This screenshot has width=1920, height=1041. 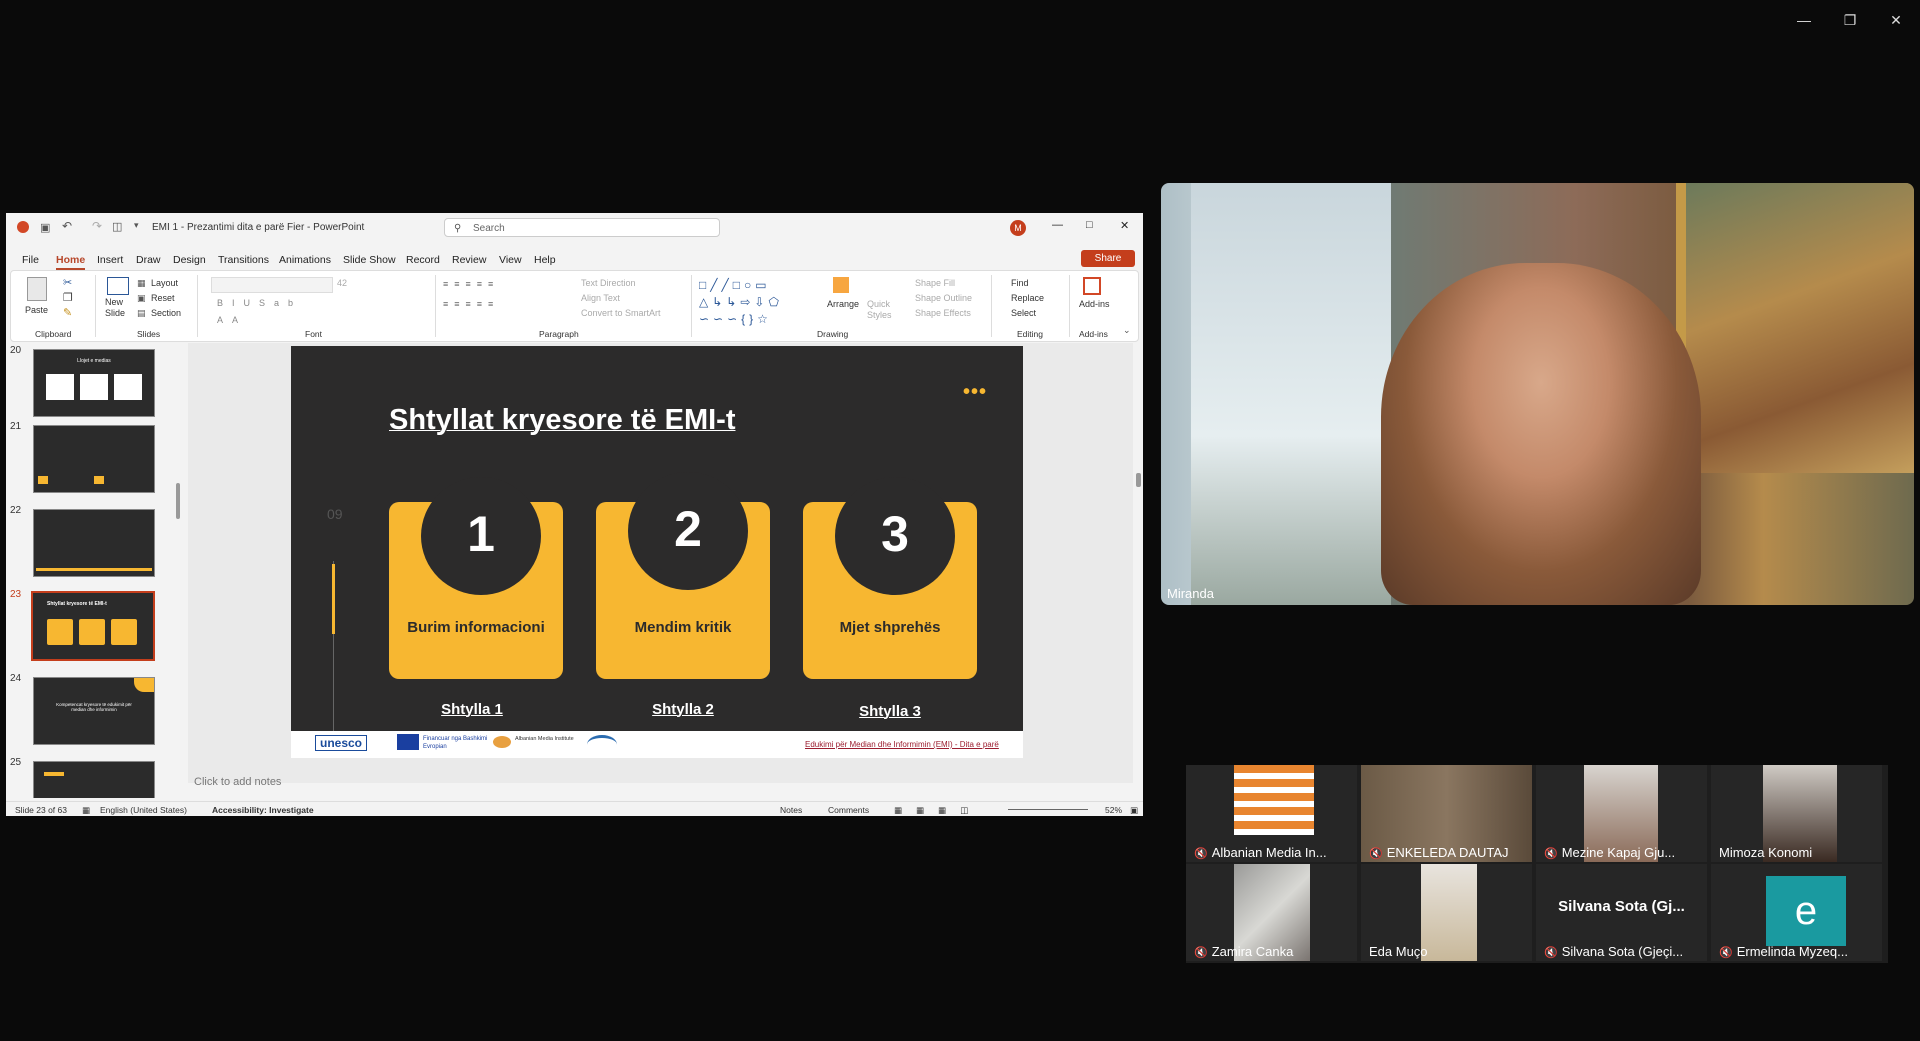 What do you see at coordinates (68, 297) in the screenshot?
I see `copy-icon: ❐` at bounding box center [68, 297].